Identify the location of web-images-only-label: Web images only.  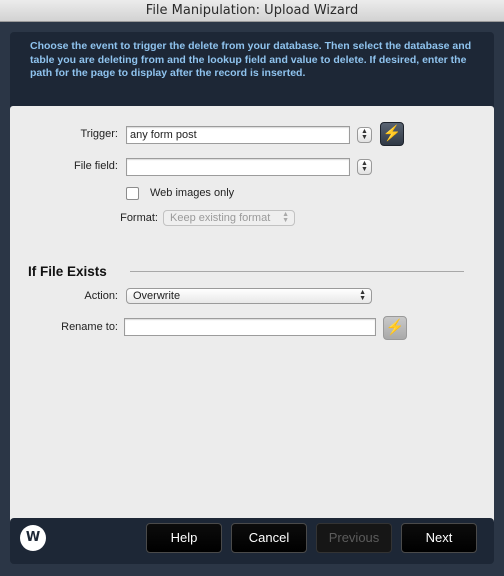
(192, 193).